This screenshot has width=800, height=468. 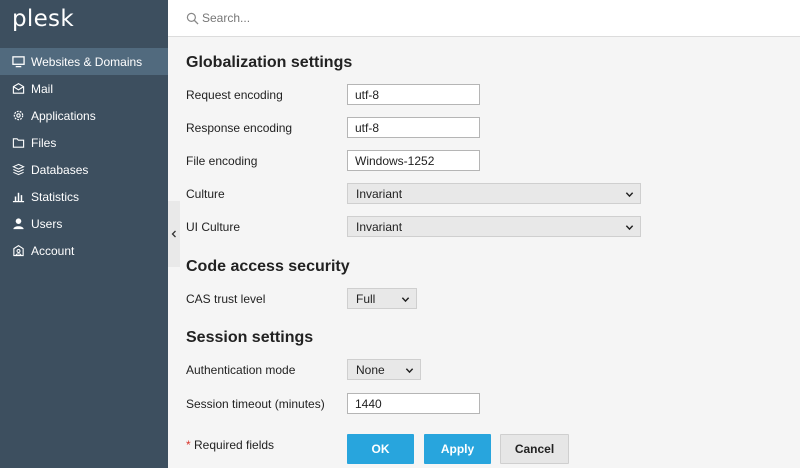 I want to click on sidebar-item-mail: Mail, so click(x=84, y=88).